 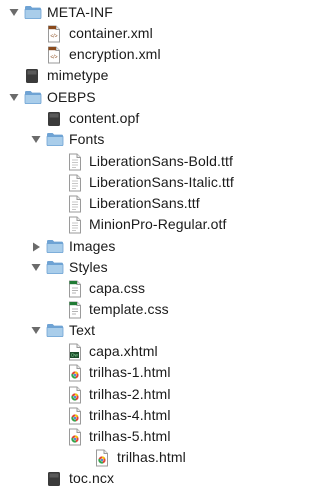 I want to click on tree-item-label: trilhas-4.html, so click(x=130, y=415).